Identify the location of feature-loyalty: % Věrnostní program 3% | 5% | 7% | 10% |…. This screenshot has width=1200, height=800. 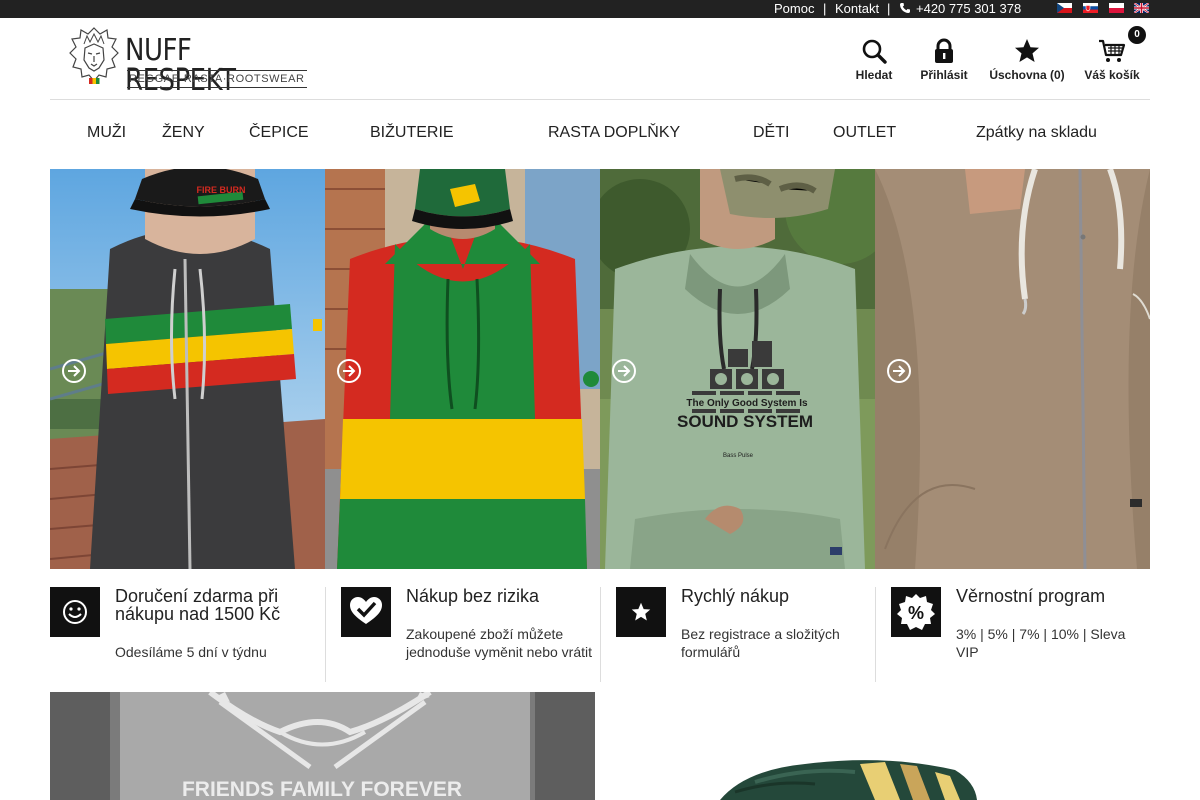
(1020, 634).